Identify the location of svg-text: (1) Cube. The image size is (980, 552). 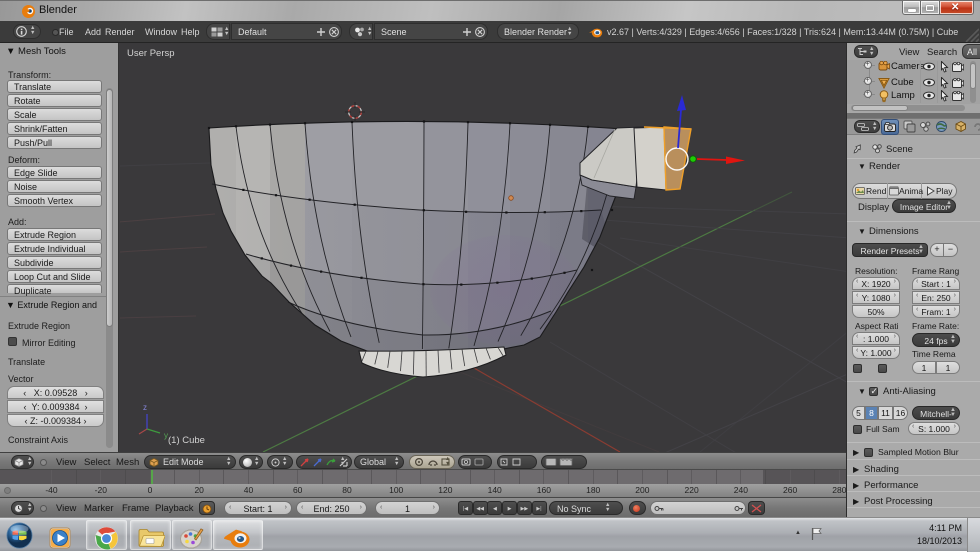
(186, 440).